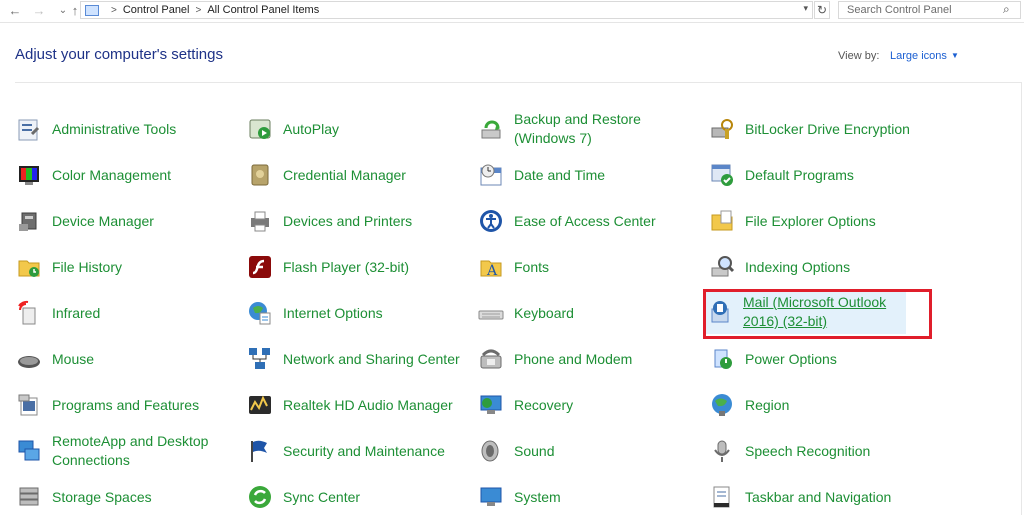  Describe the element at coordinates (859, 56) in the screenshot. I see `view-by-label: View by:` at that location.